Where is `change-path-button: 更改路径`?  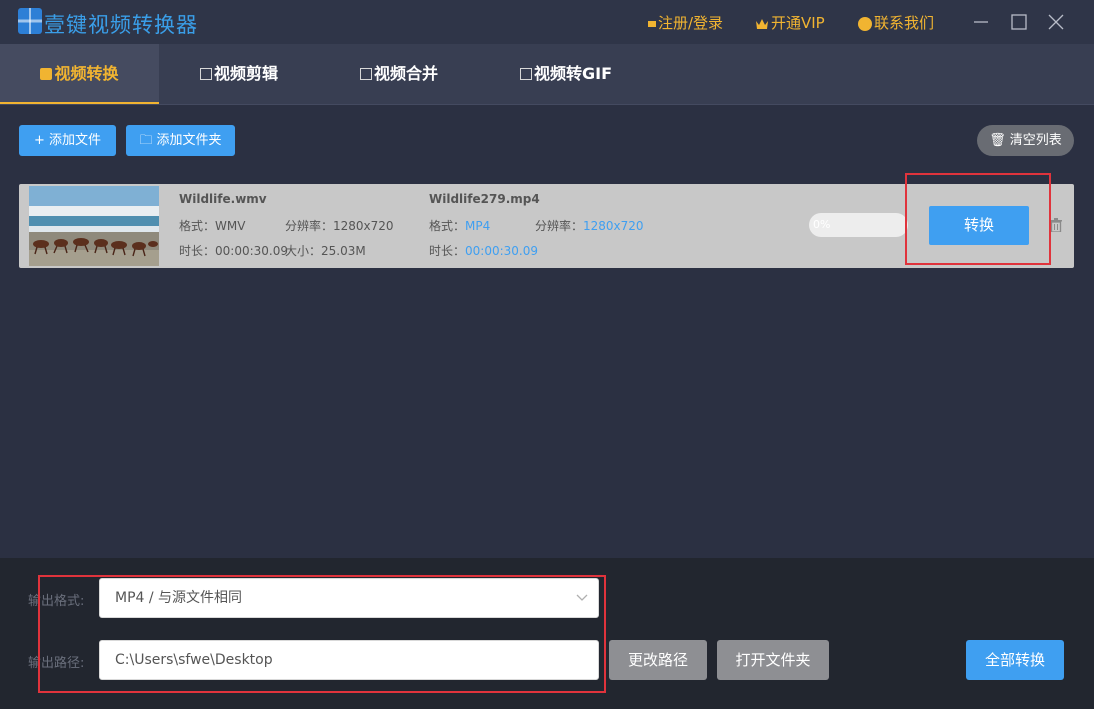
change-path-button: 更改路径 is located at coordinates (658, 660).